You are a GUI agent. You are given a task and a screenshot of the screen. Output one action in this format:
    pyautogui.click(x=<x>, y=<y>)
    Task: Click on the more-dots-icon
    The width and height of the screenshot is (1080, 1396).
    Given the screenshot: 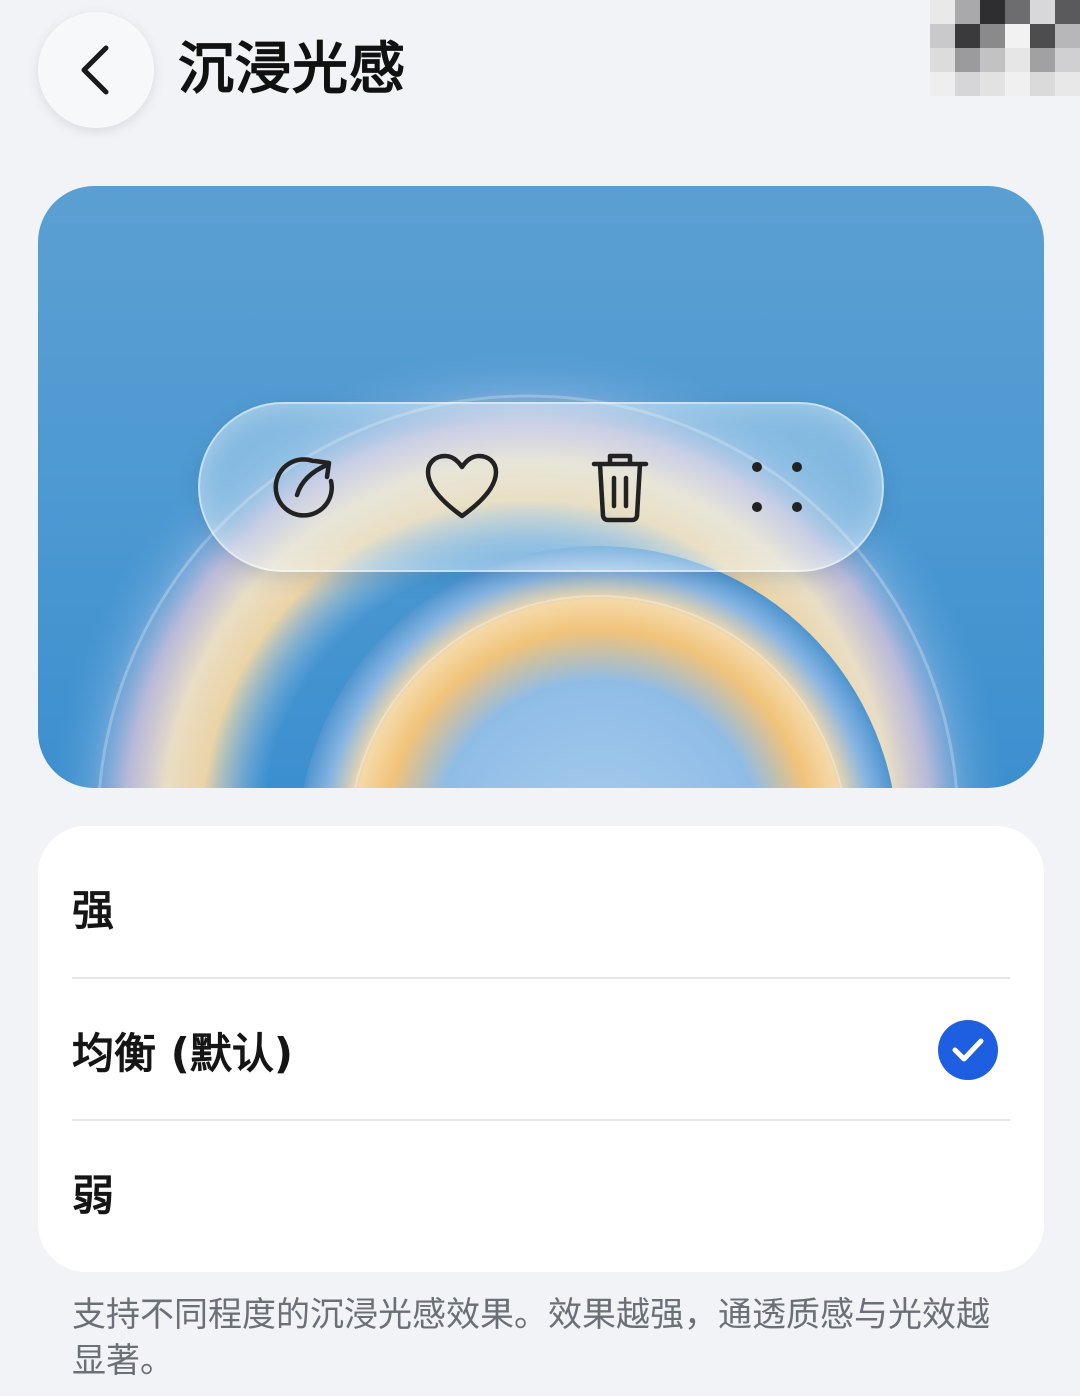 What is the action you would take?
    pyautogui.click(x=777, y=487)
    